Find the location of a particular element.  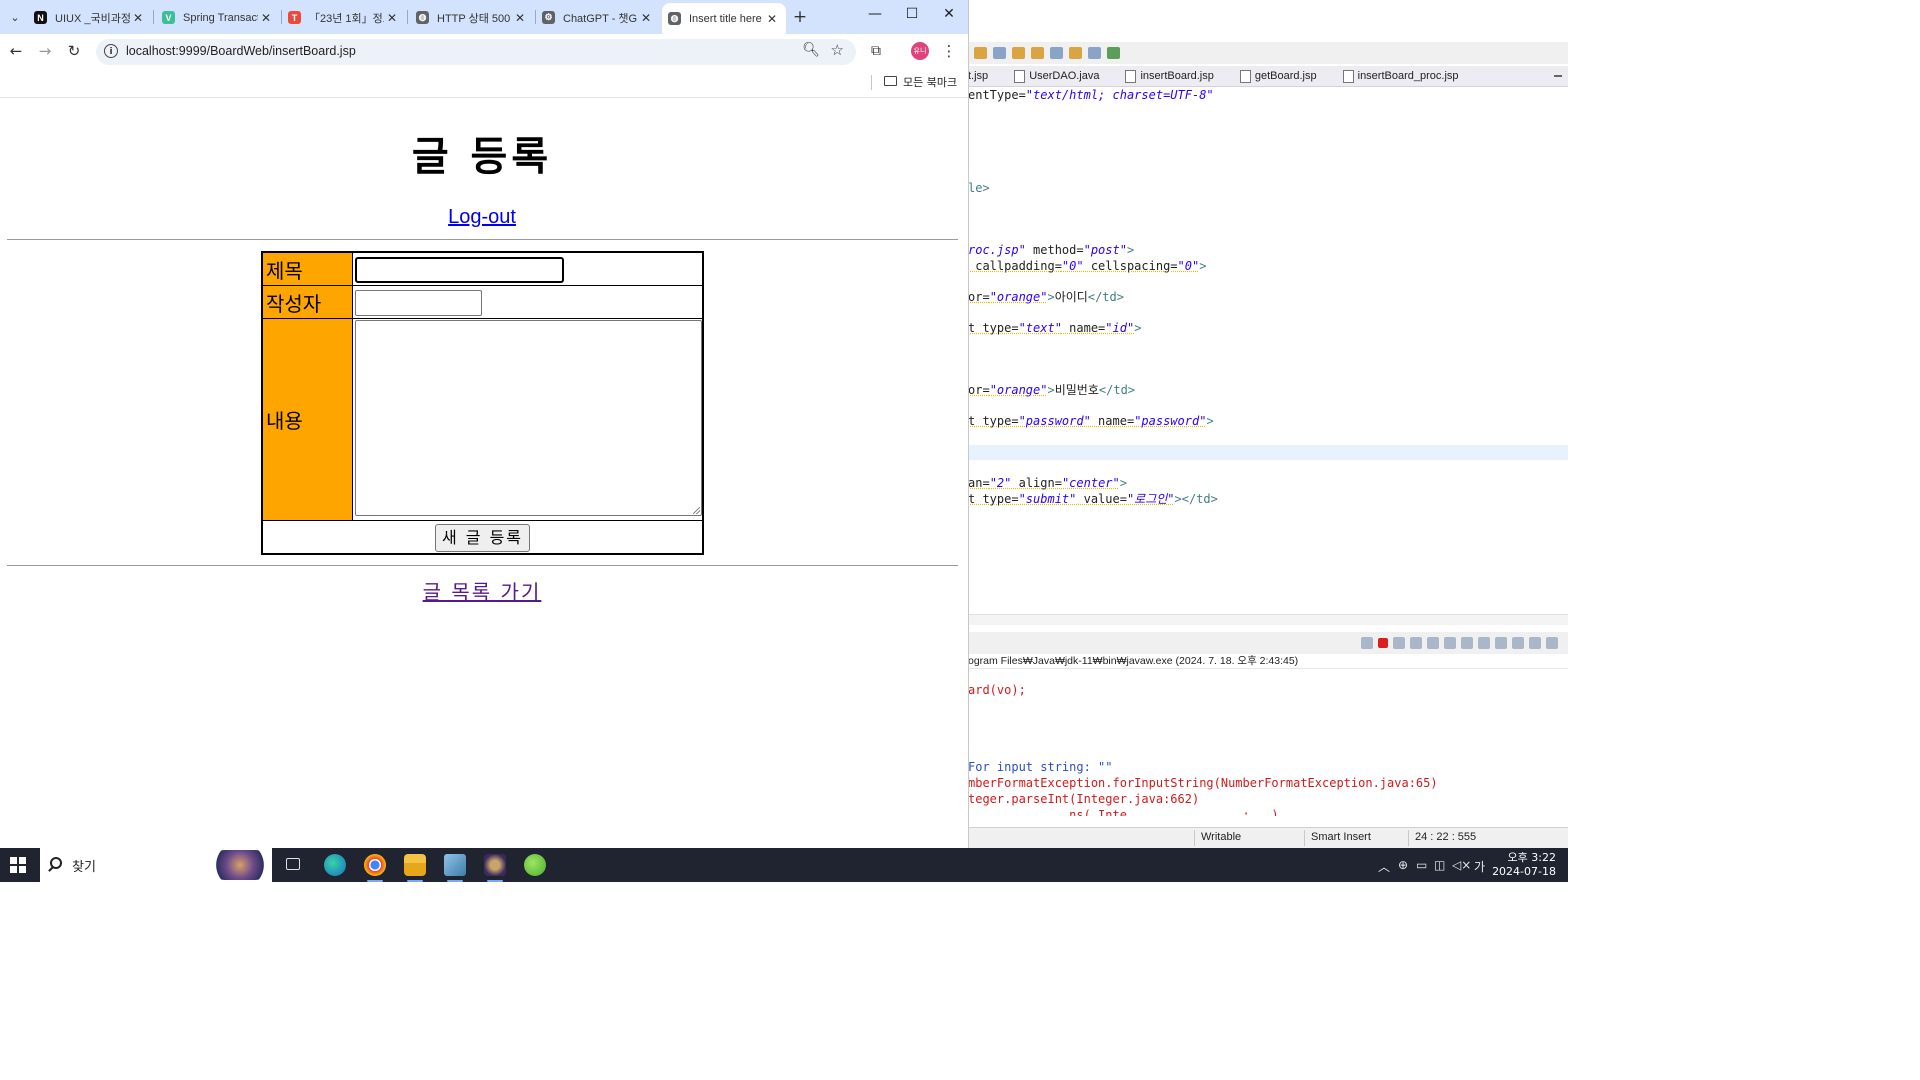

zoom-icon: 🔍︎ is located at coordinates (811, 50).